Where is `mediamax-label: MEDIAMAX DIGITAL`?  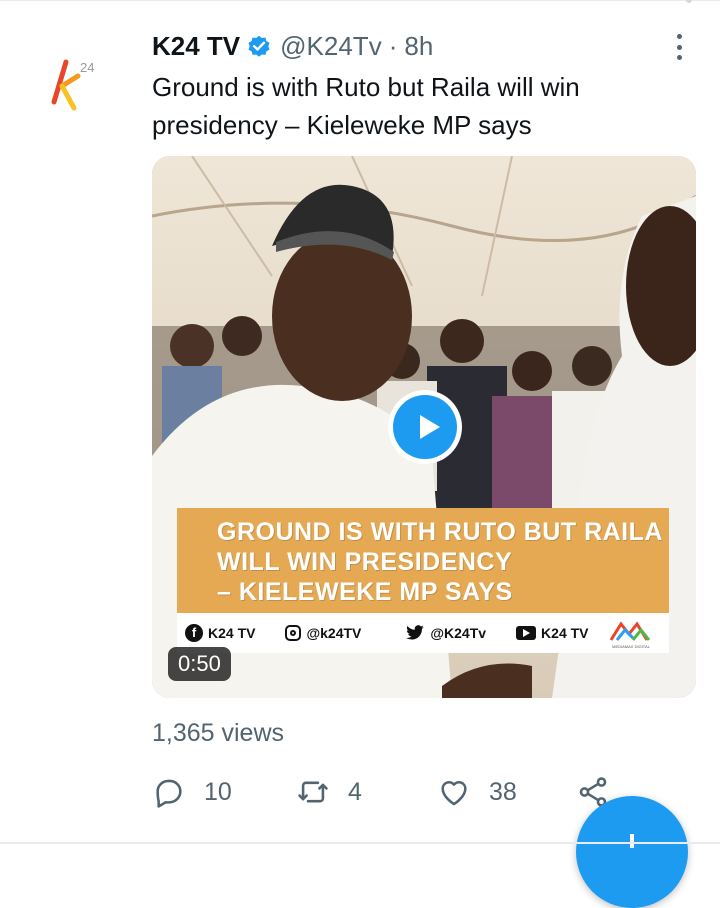 mediamax-label: MEDIAMAX DIGITAL is located at coordinates (631, 646).